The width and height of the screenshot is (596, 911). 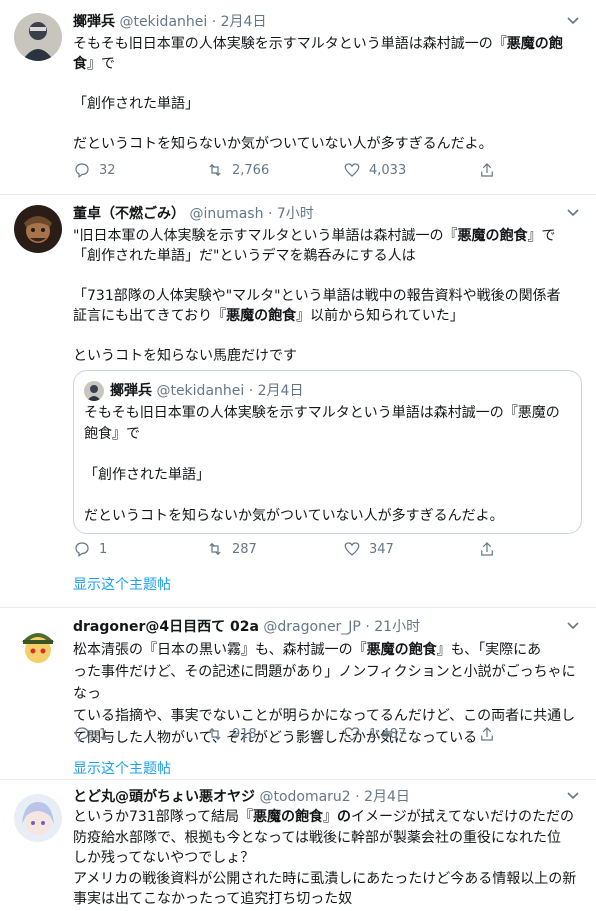 I want to click on text-line: 「731部隊の人体実験や"マルタ"という単語は戦中の報告資料や戦後の関係者, so click(x=326, y=296).